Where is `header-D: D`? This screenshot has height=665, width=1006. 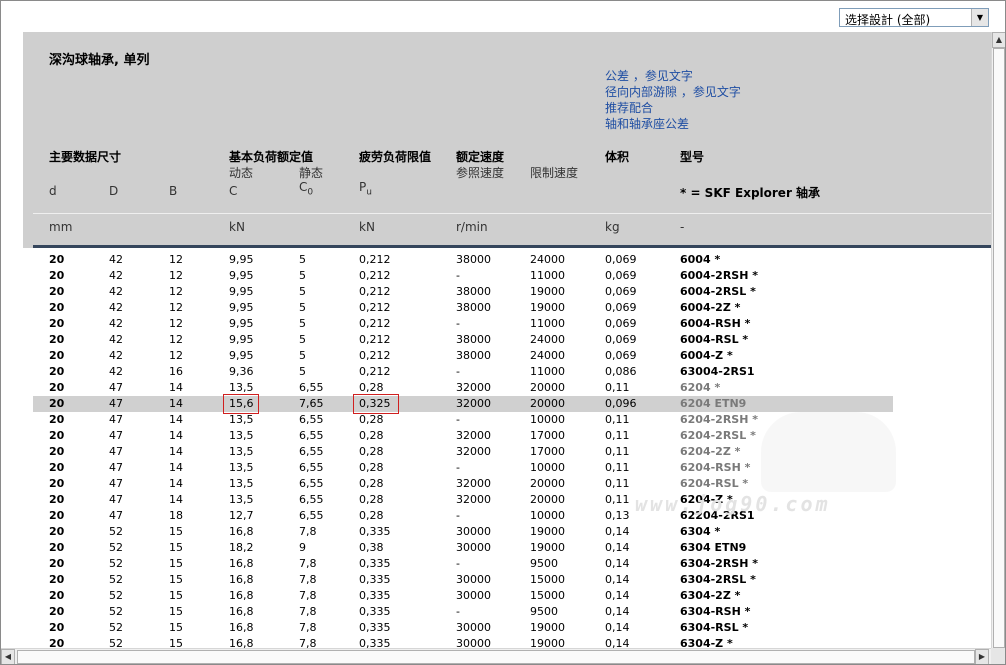
header-D: D is located at coordinates (114, 191).